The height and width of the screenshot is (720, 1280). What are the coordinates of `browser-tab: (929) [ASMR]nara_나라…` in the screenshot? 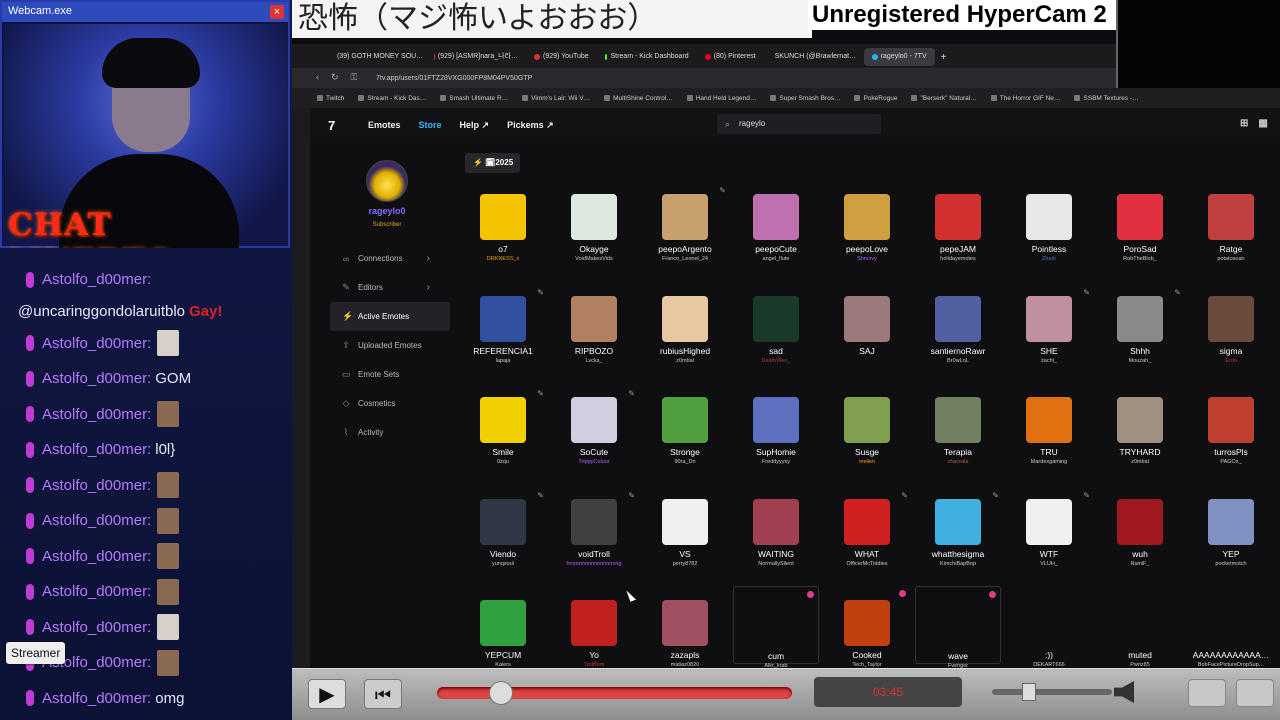 It's located at (476, 57).